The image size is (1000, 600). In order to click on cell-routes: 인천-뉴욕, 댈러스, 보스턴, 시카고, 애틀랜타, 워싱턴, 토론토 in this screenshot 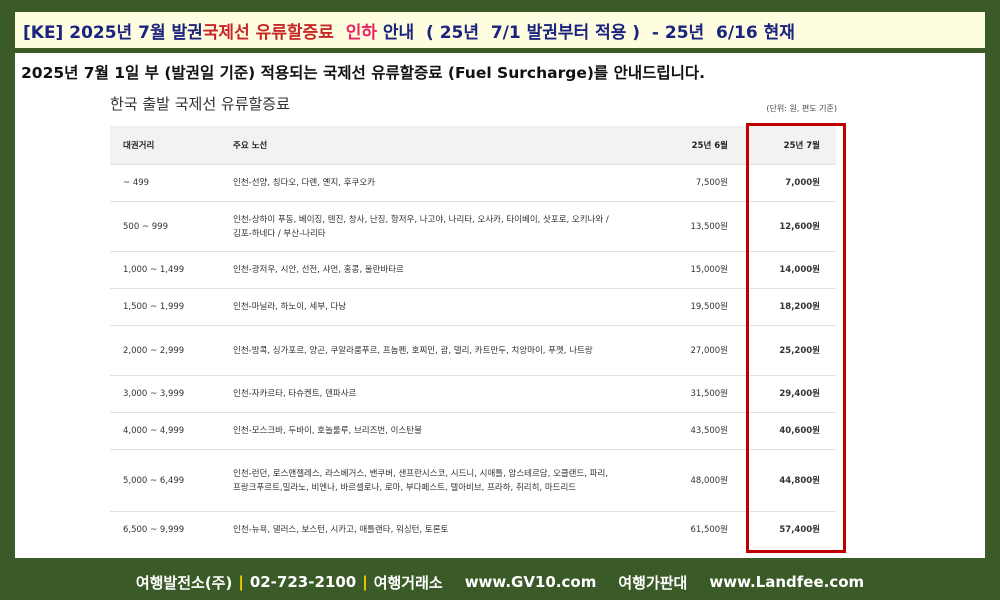, I will do `click(453, 530)`.